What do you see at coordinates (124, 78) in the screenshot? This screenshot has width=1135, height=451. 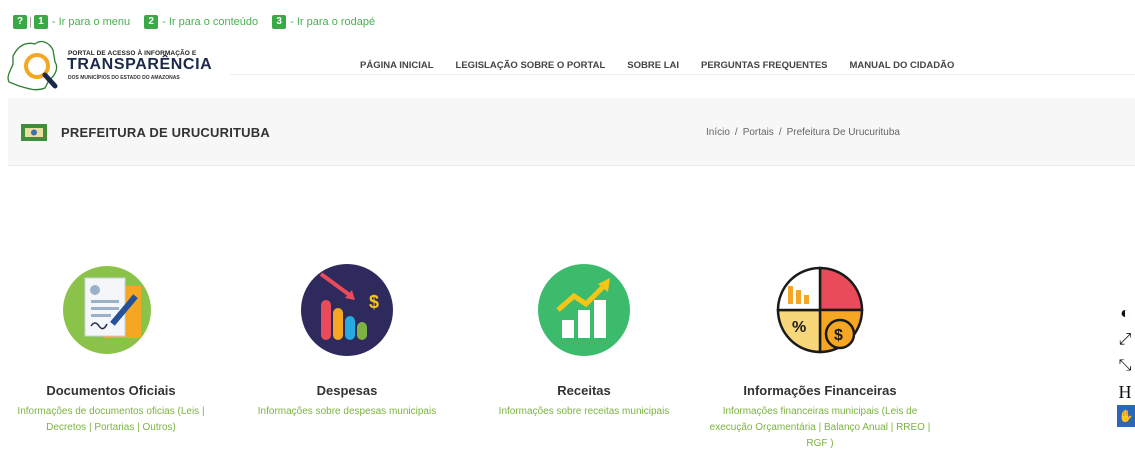 I see `logo-line3: DOS MUNICÍPIOS DO ESTADO DO AMAZONAS` at bounding box center [124, 78].